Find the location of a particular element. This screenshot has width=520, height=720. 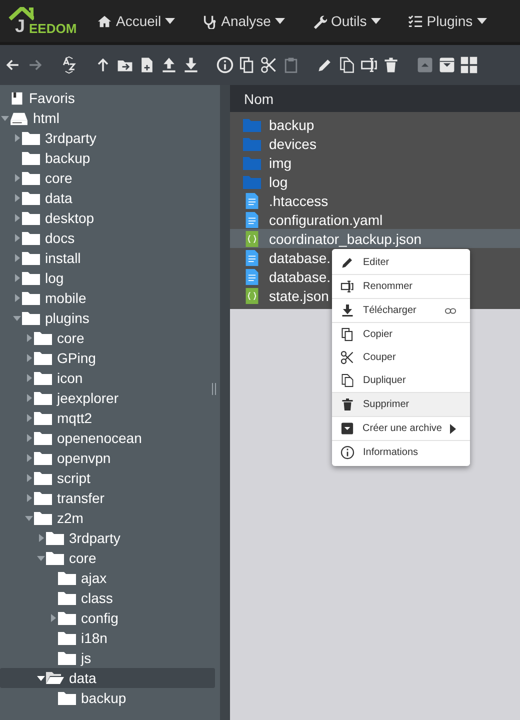

tree-label: log is located at coordinates (54, 278).